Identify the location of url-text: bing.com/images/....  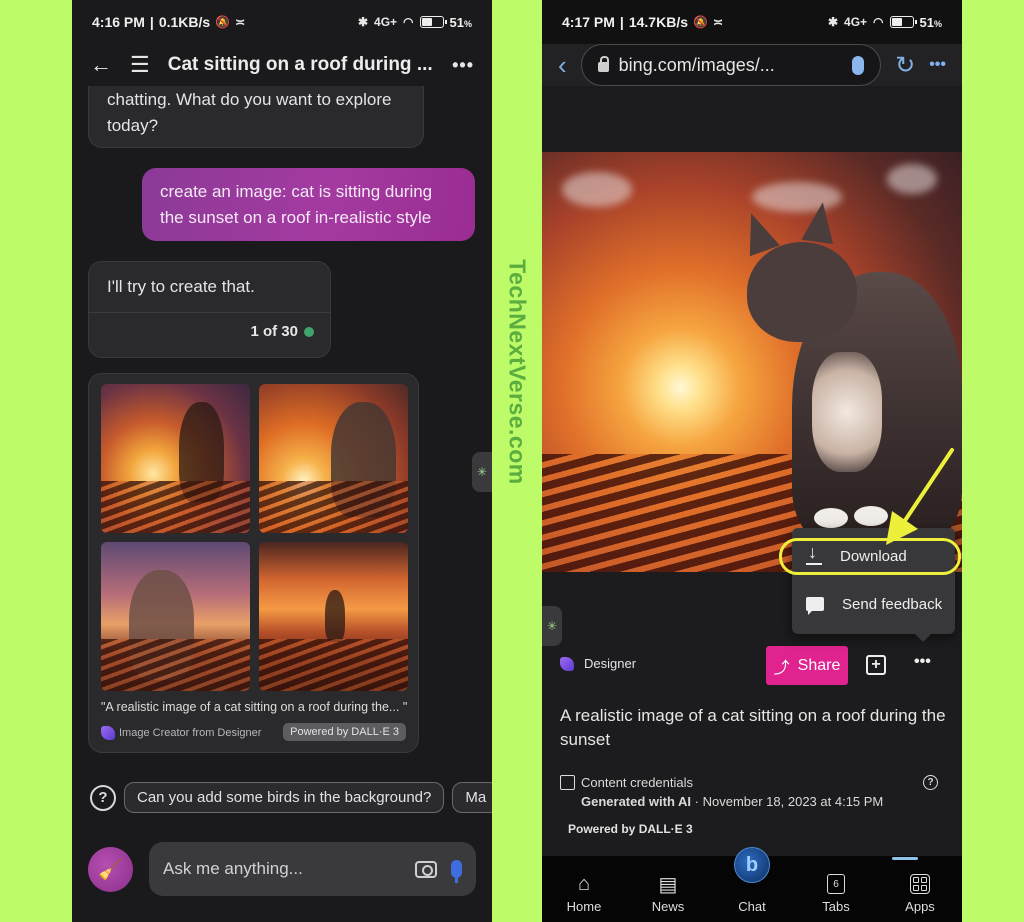
(696, 64).